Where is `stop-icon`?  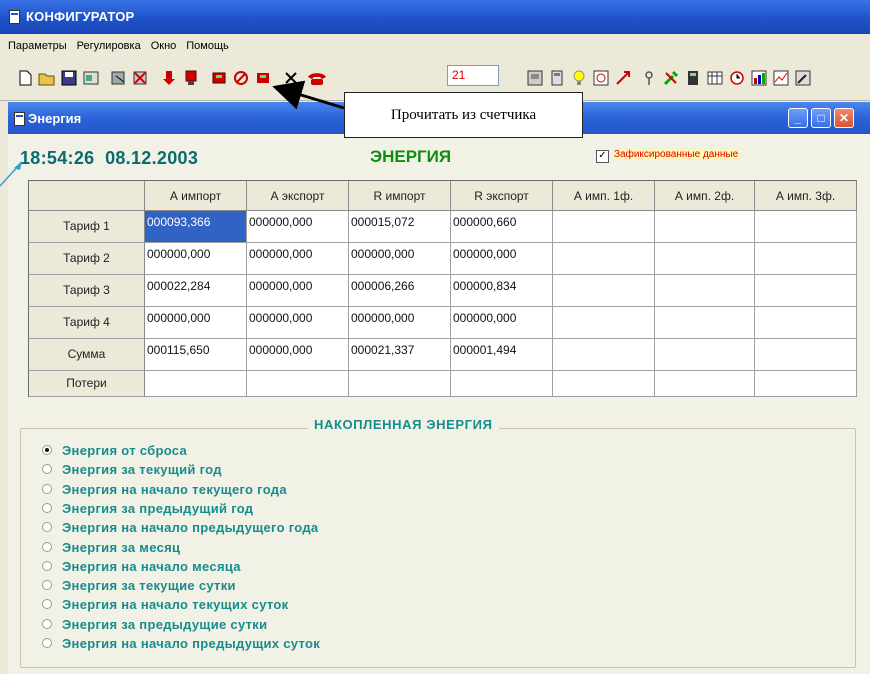
stop-icon is located at coordinates (241, 77).